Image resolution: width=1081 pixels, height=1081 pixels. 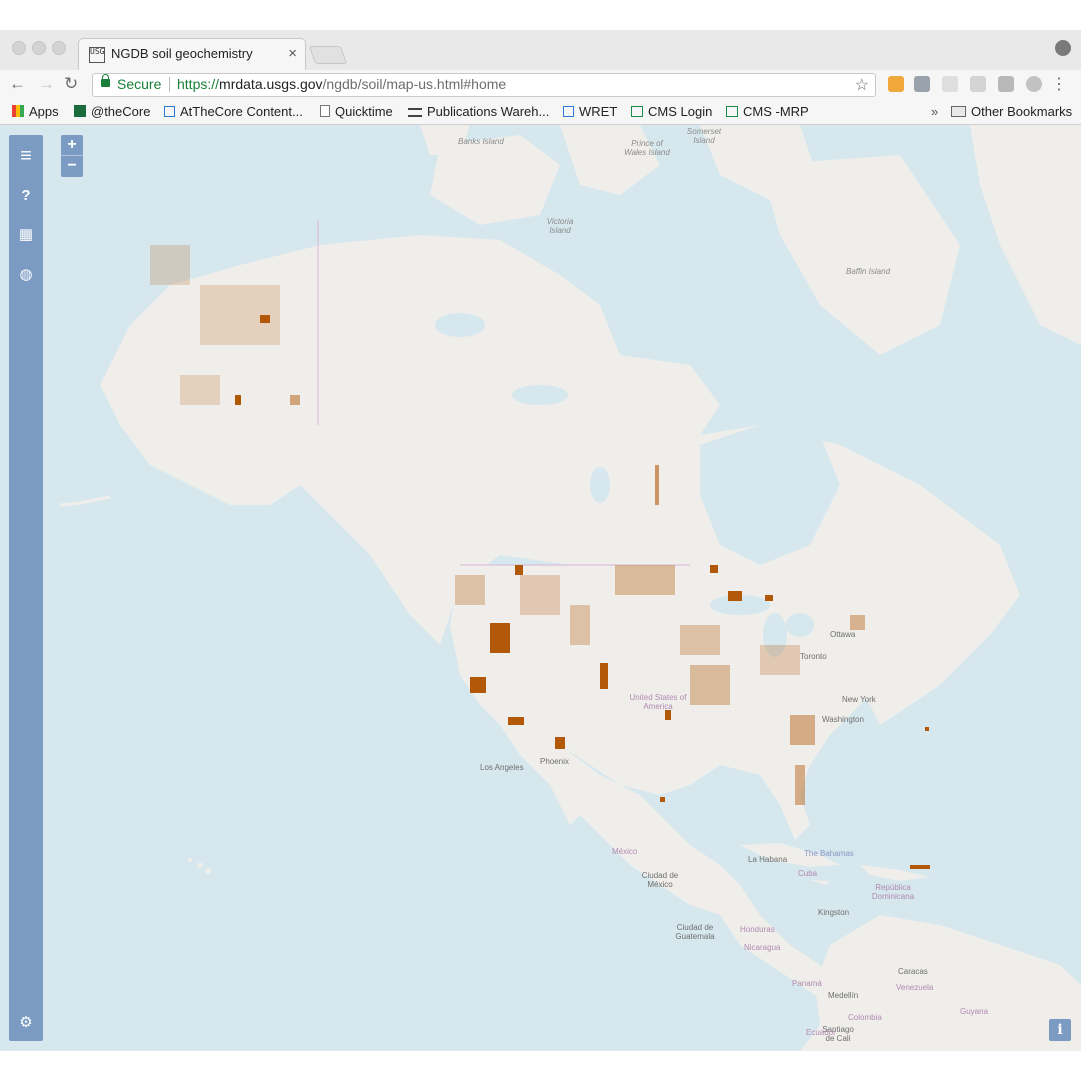 What do you see at coordinates (97, 55) in the screenshot?
I see `usgs-favicon-icon: USGS` at bounding box center [97, 55].